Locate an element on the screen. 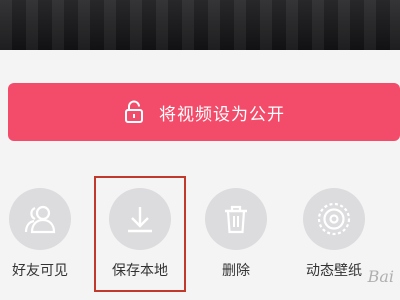  friends-icon is located at coordinates (40, 219).